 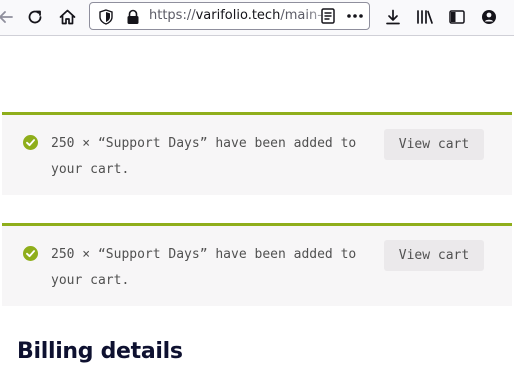 I want to click on reader-view-icon, so click(x=328, y=16).